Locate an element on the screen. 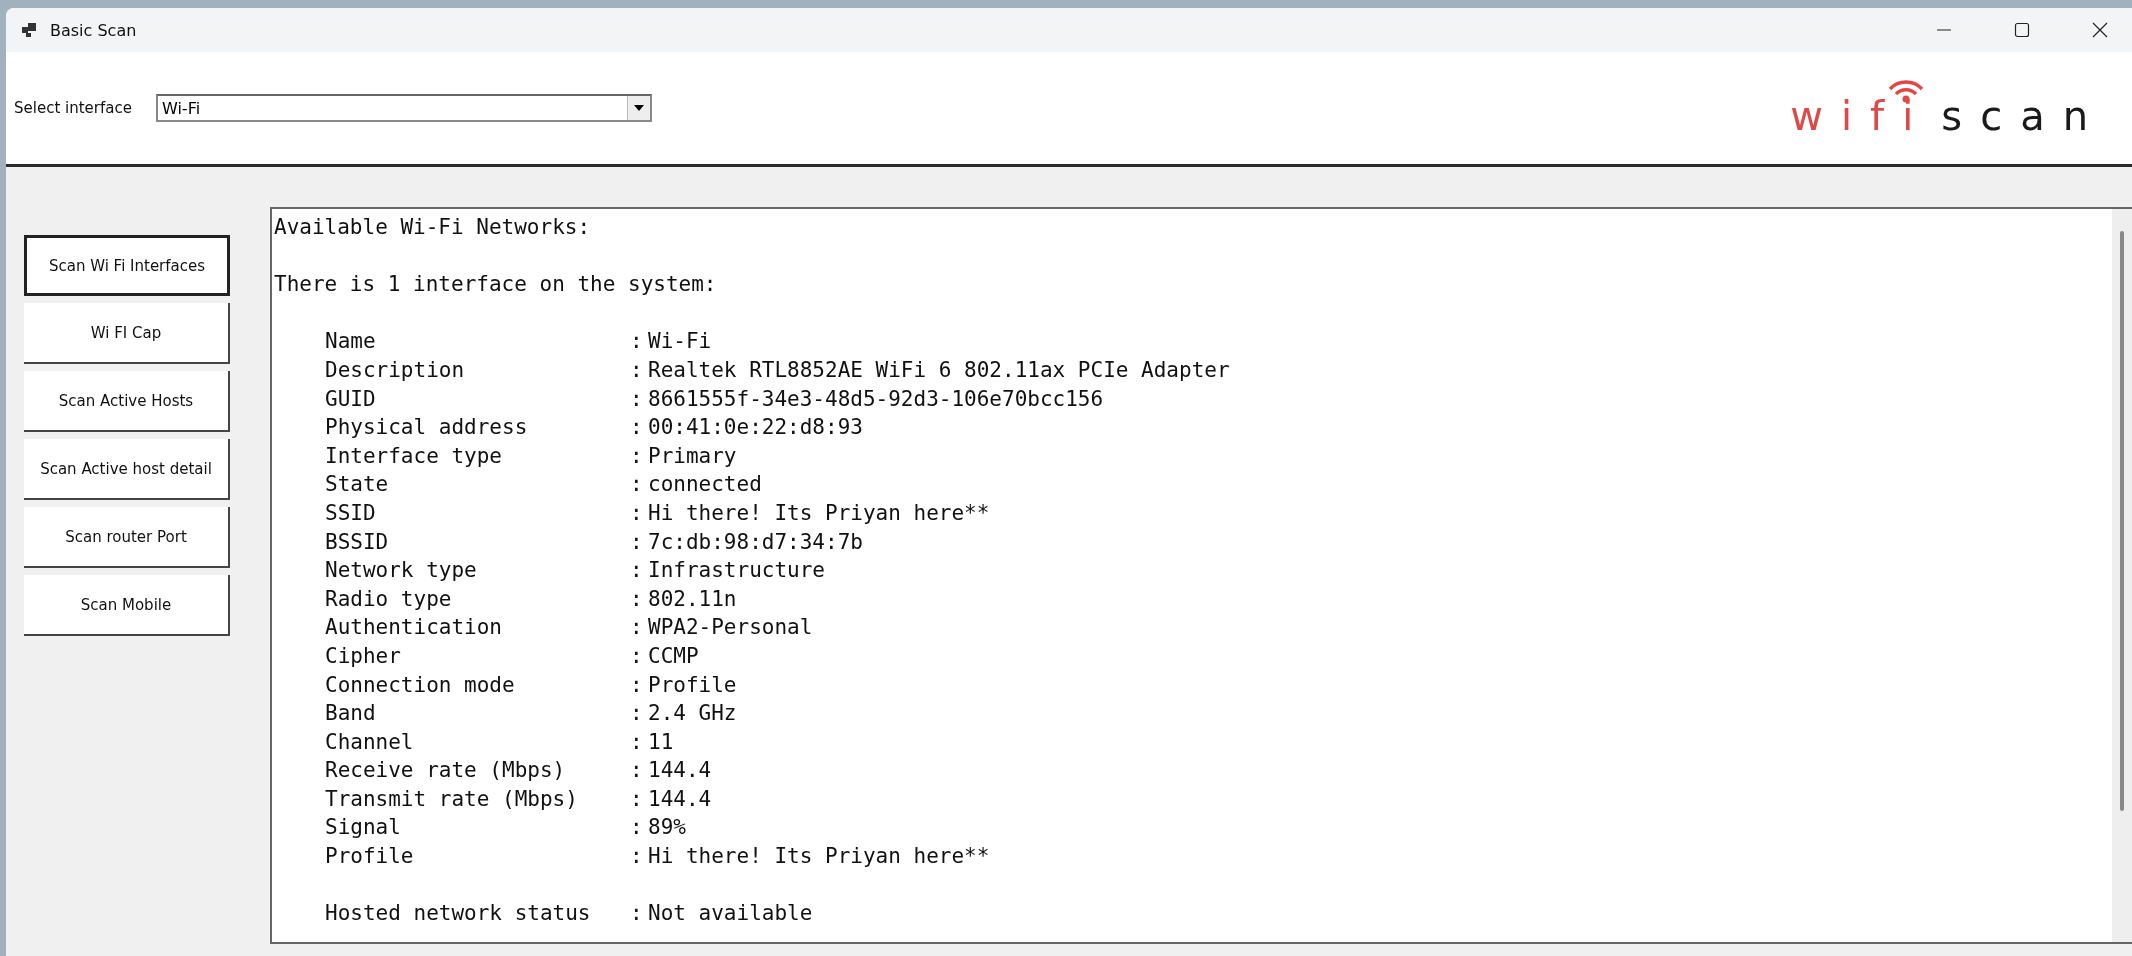 The height and width of the screenshot is (956, 2132). field-label: State is located at coordinates (357, 485).